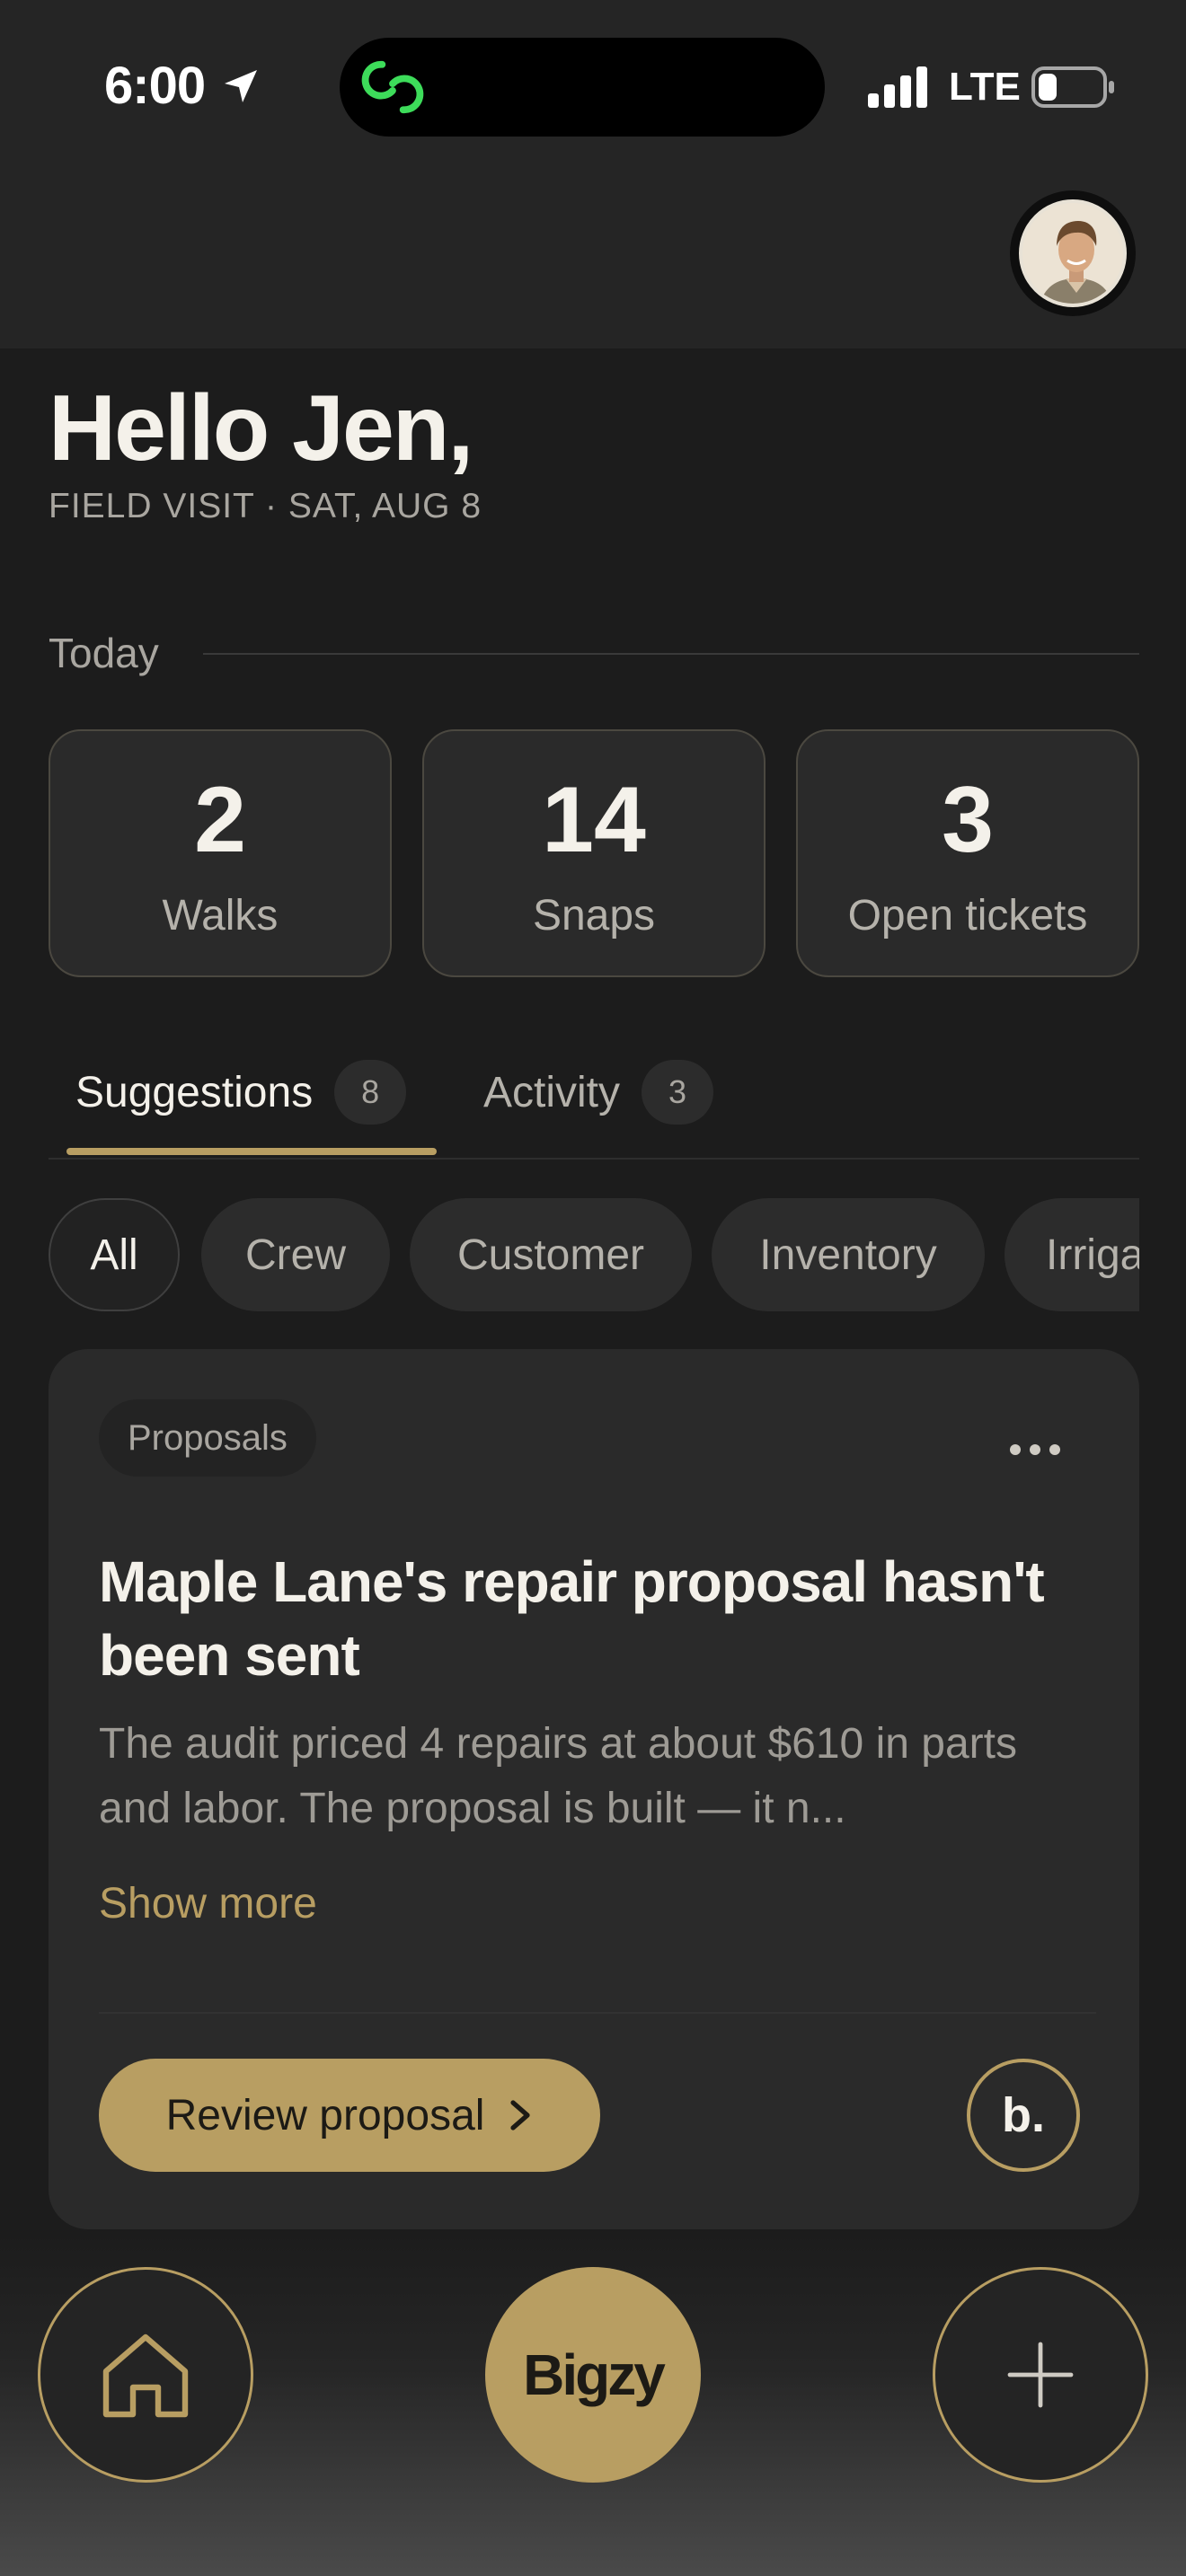  What do you see at coordinates (678, 1092) in the screenshot?
I see `tab-count-badge: 3` at bounding box center [678, 1092].